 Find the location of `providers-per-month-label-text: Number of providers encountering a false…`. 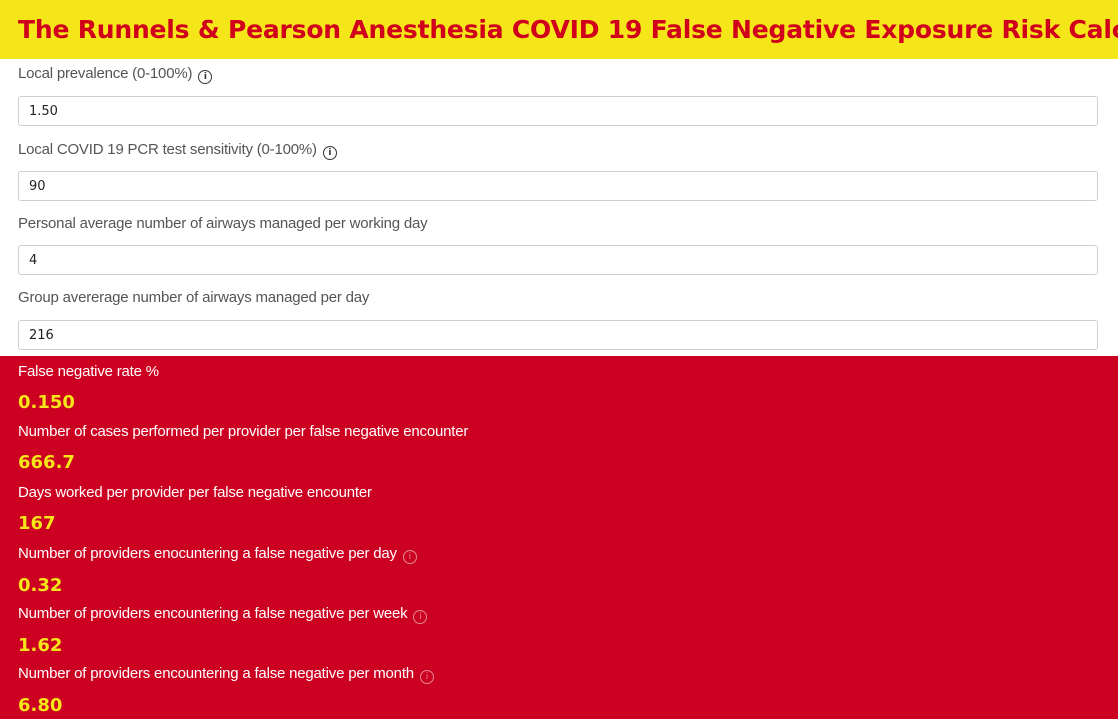

providers-per-month-label-text: Number of providers encountering a false… is located at coordinates (216, 673).